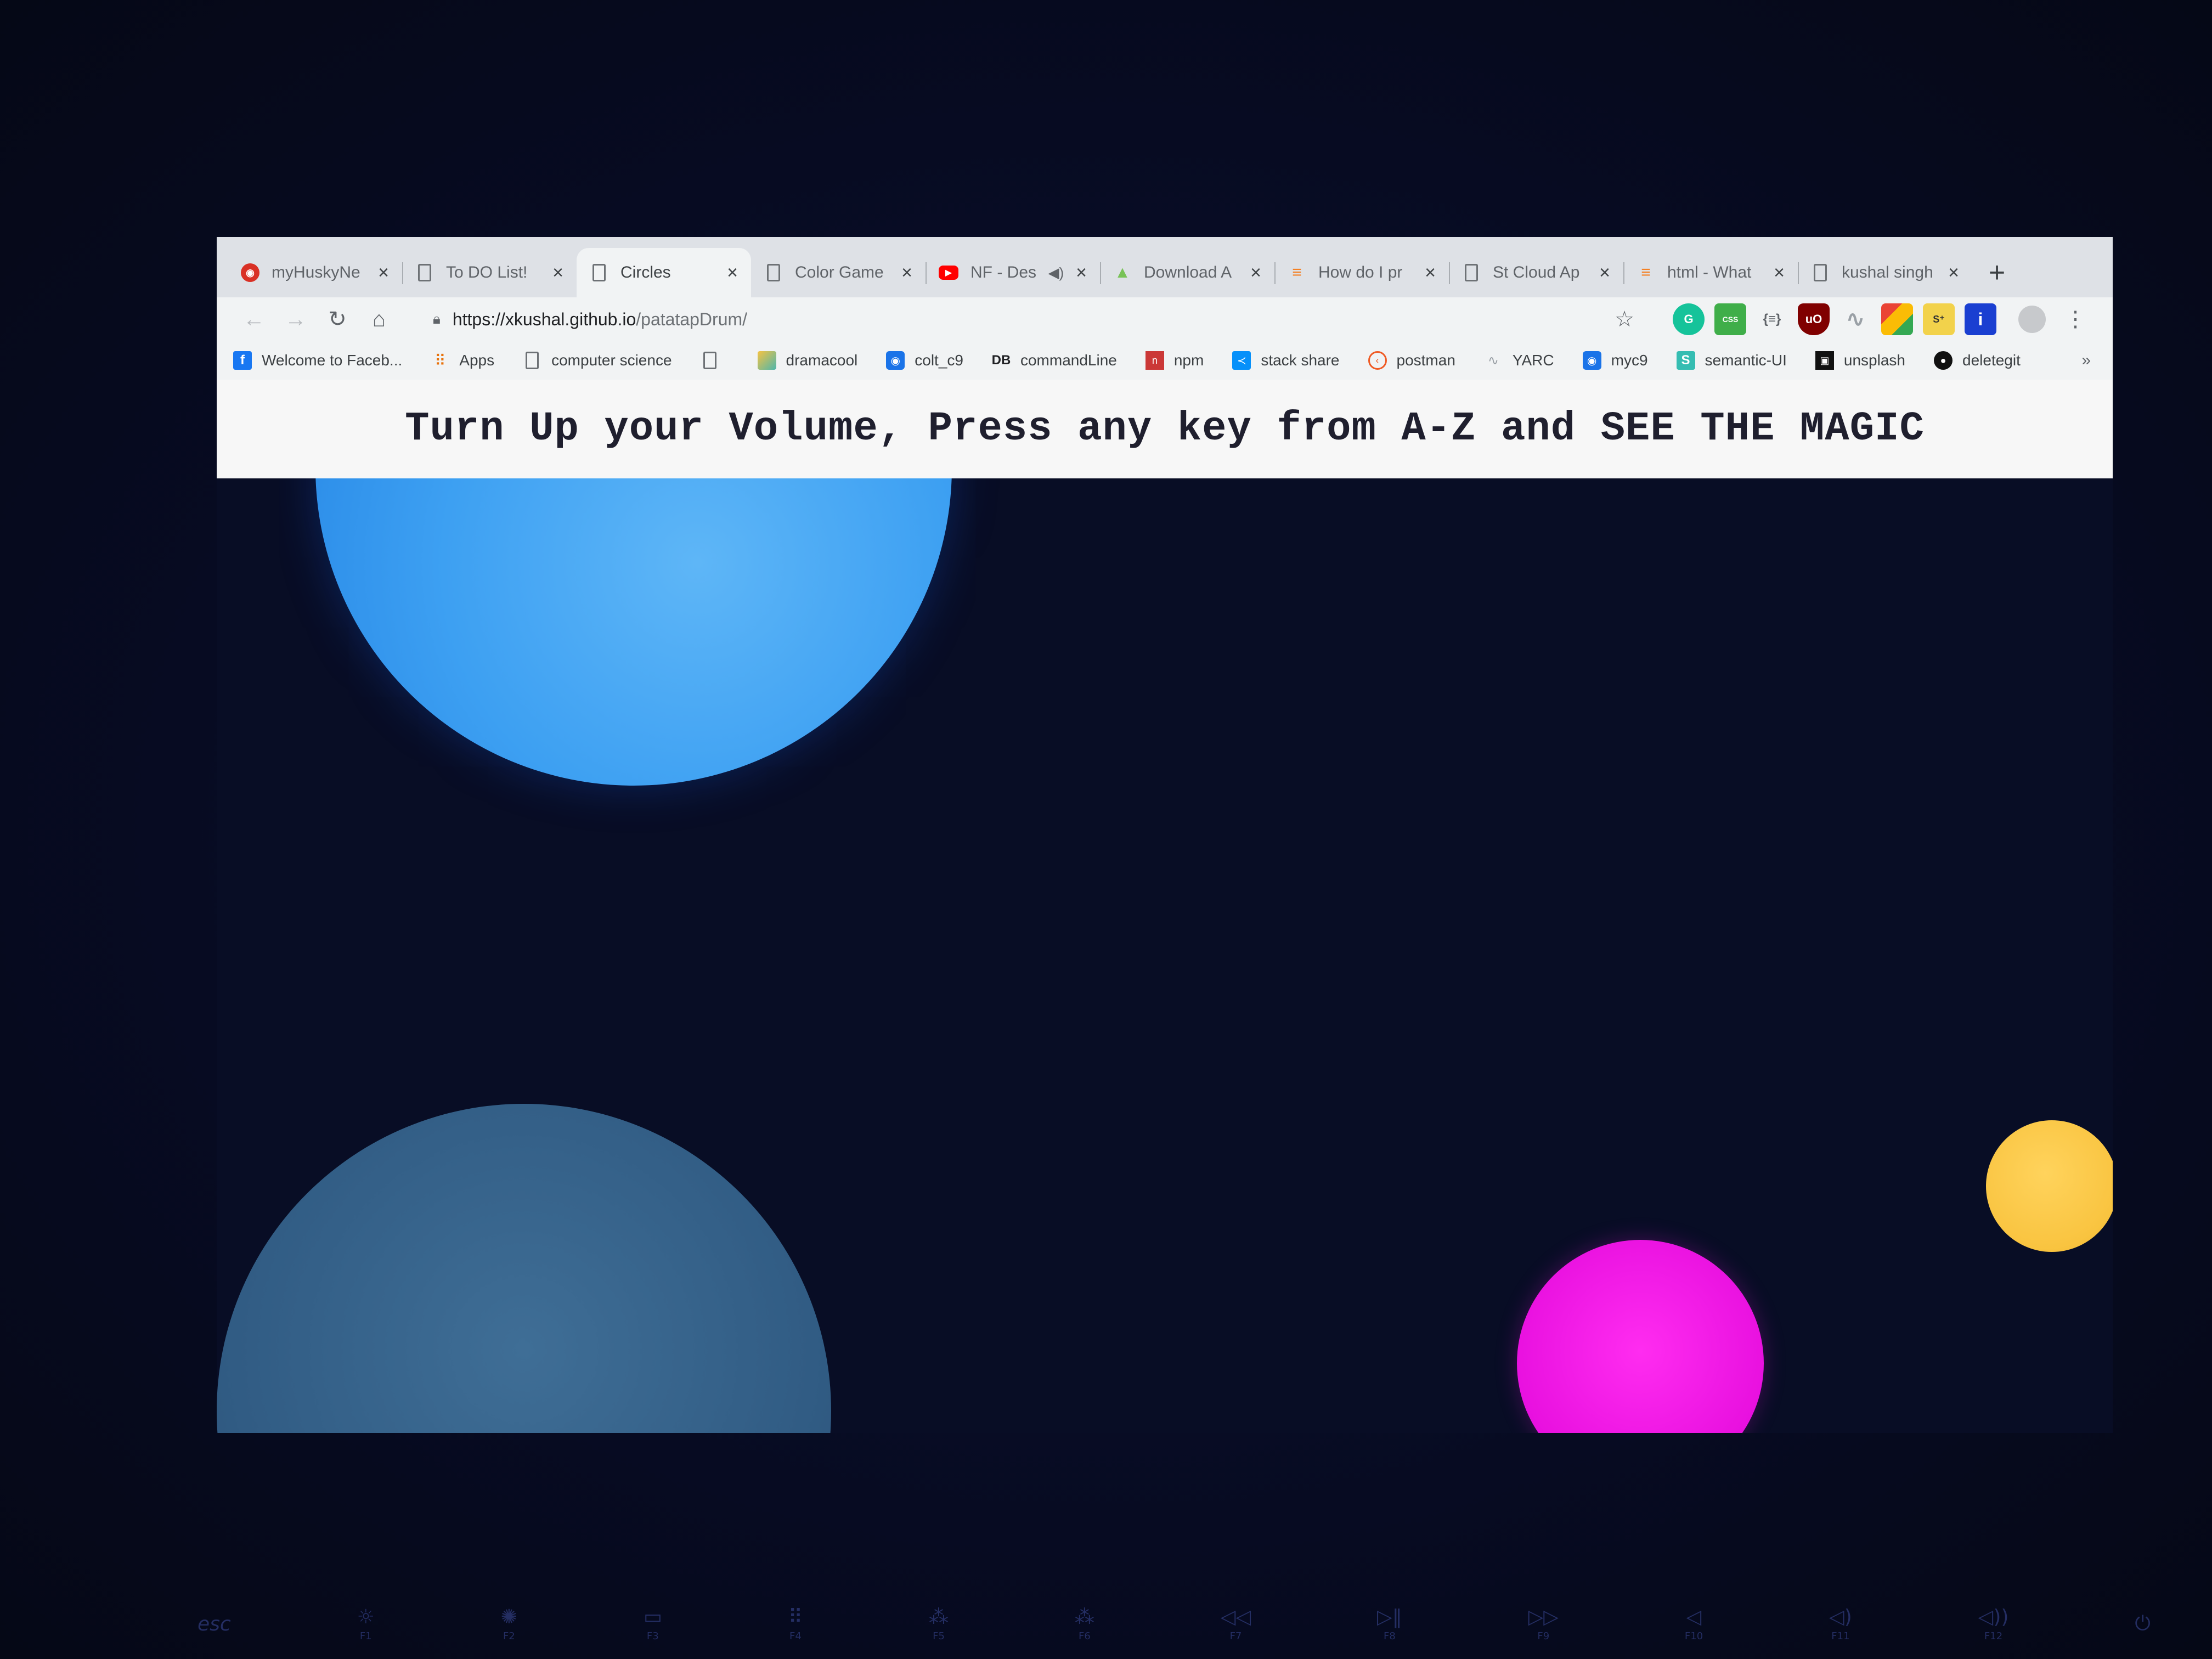  I want to click on keyboard-light-down-icon: ⁂, so click(939, 1617).